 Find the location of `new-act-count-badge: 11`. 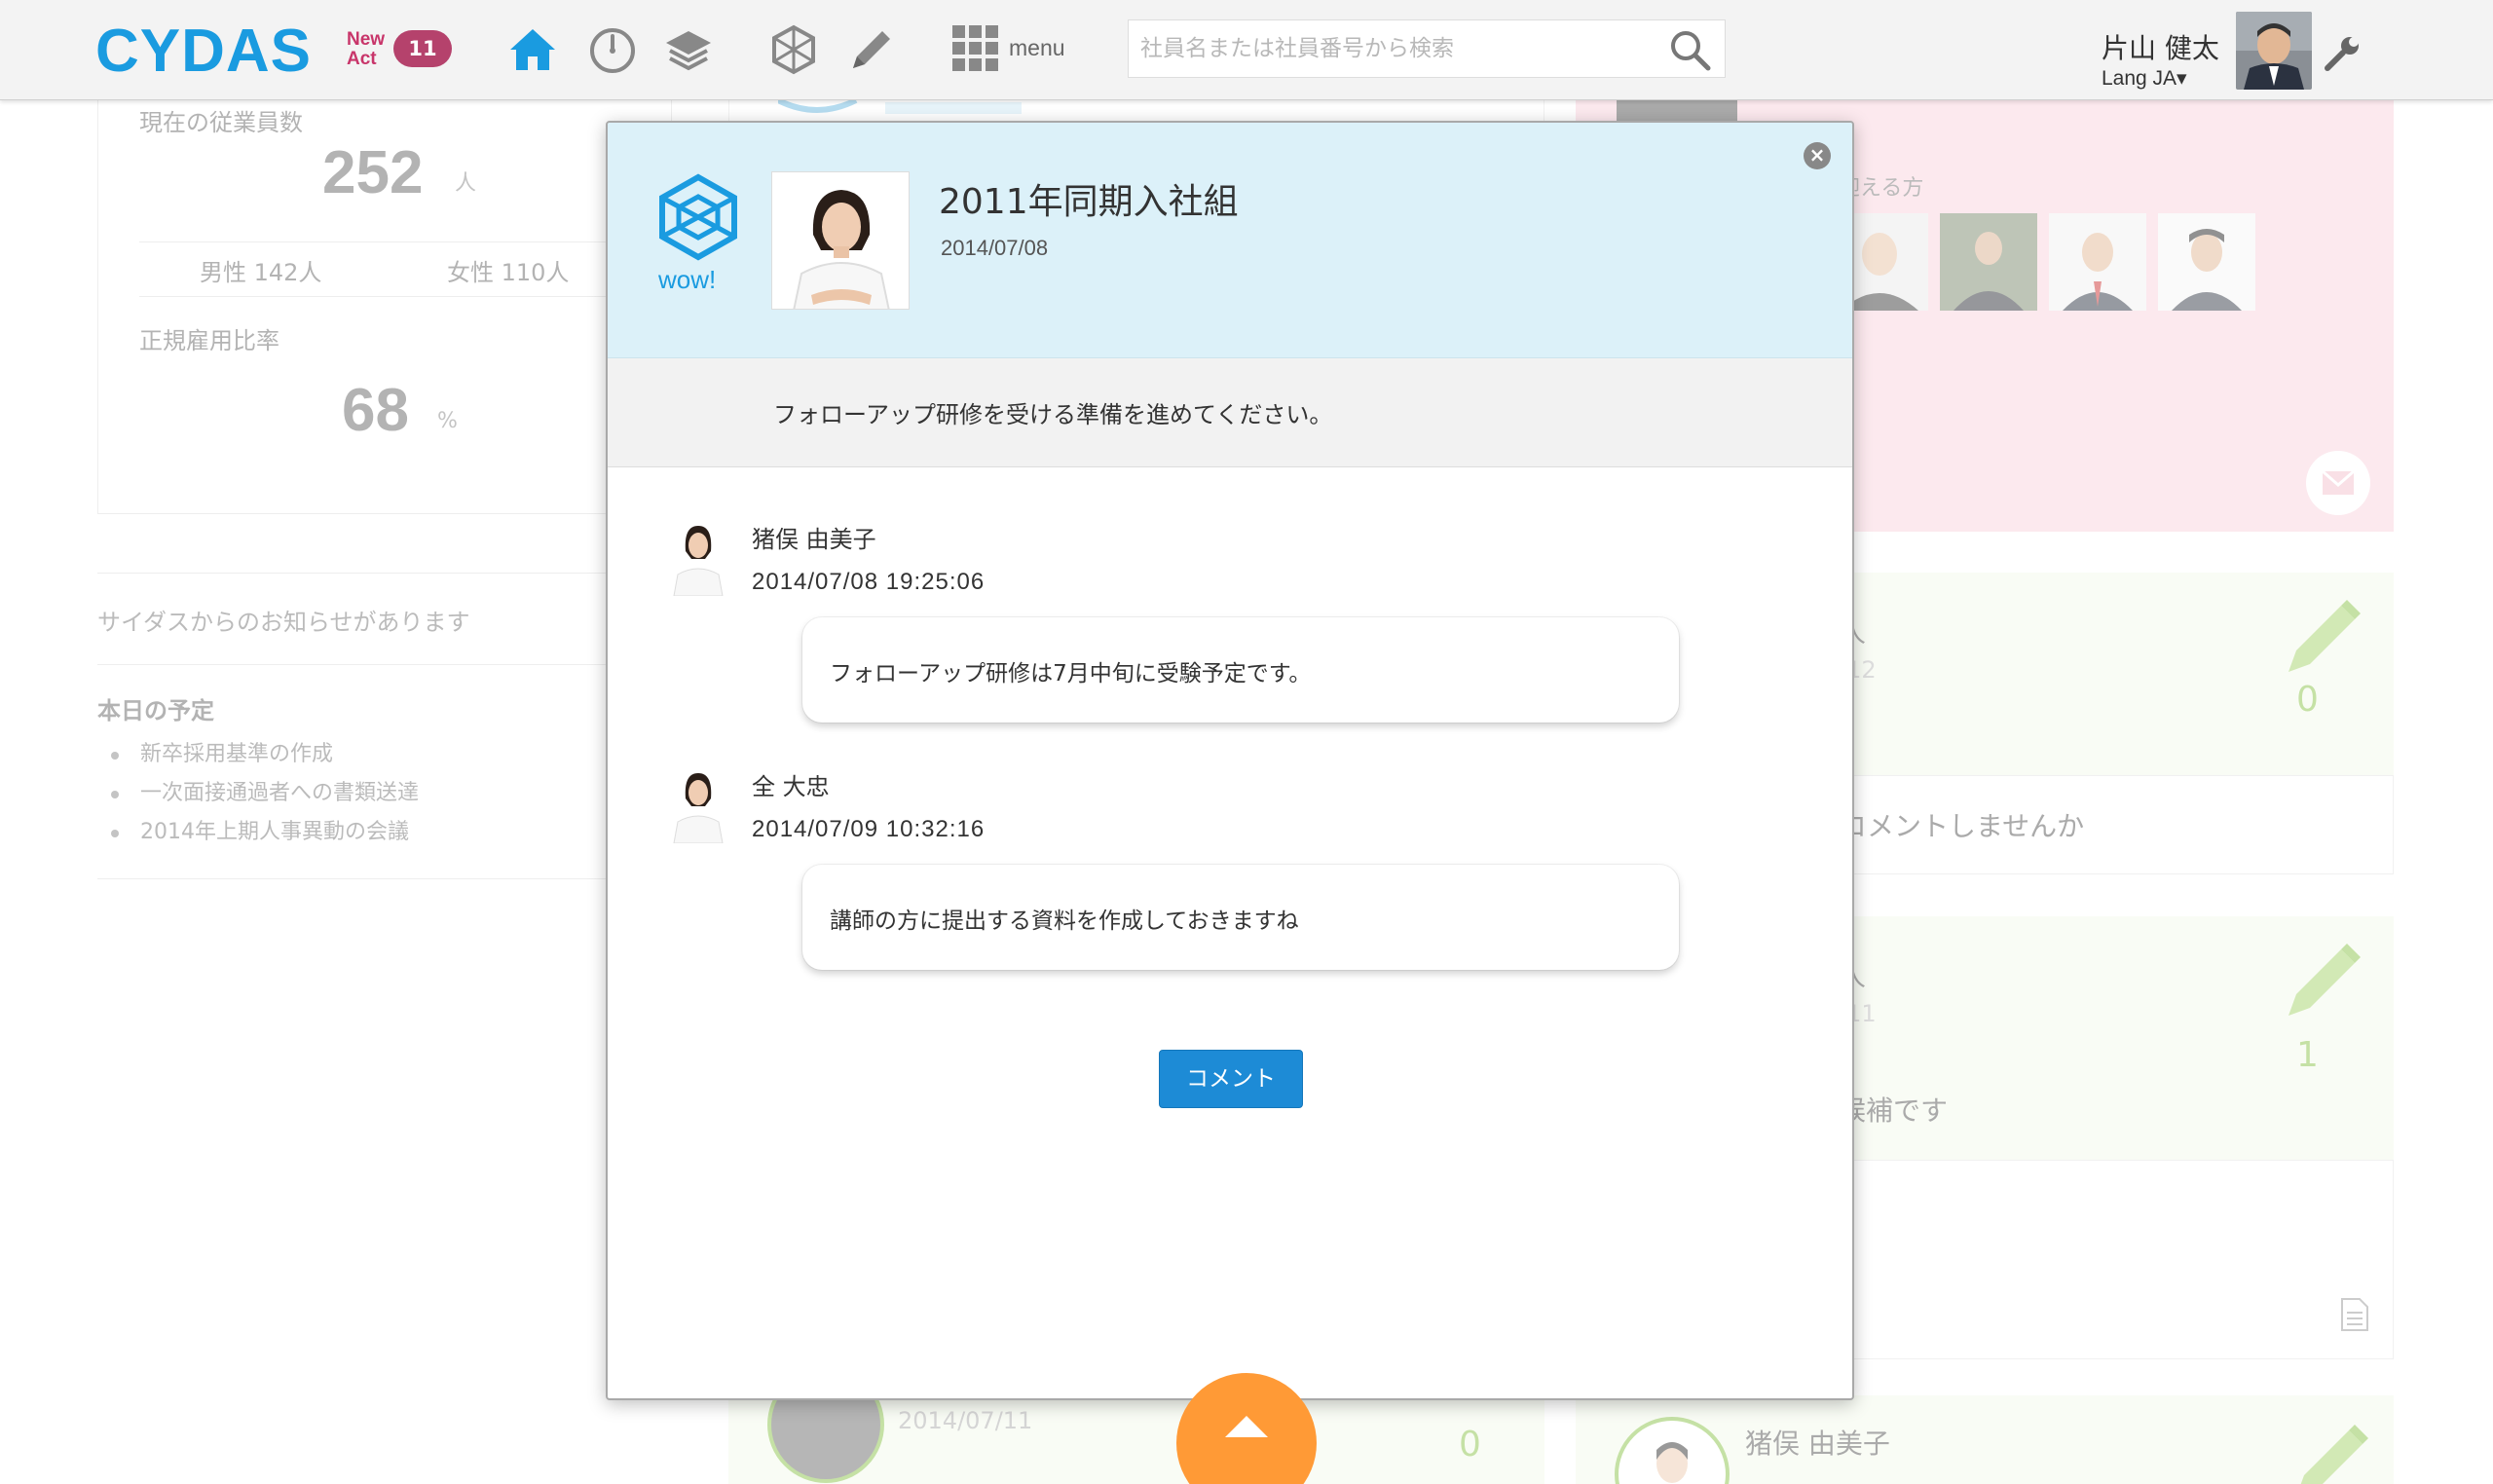

new-act-count-badge: 11 is located at coordinates (423, 48).